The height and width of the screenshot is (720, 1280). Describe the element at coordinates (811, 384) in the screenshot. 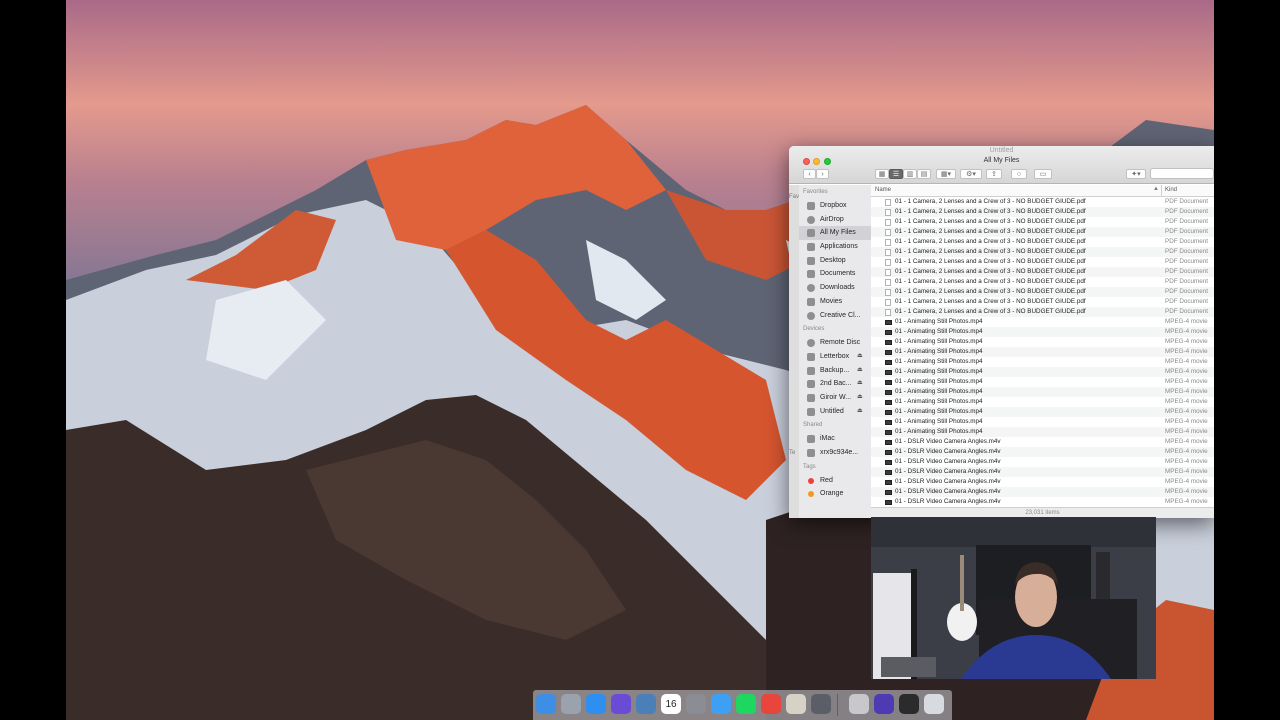

I see `drive-icon` at that location.